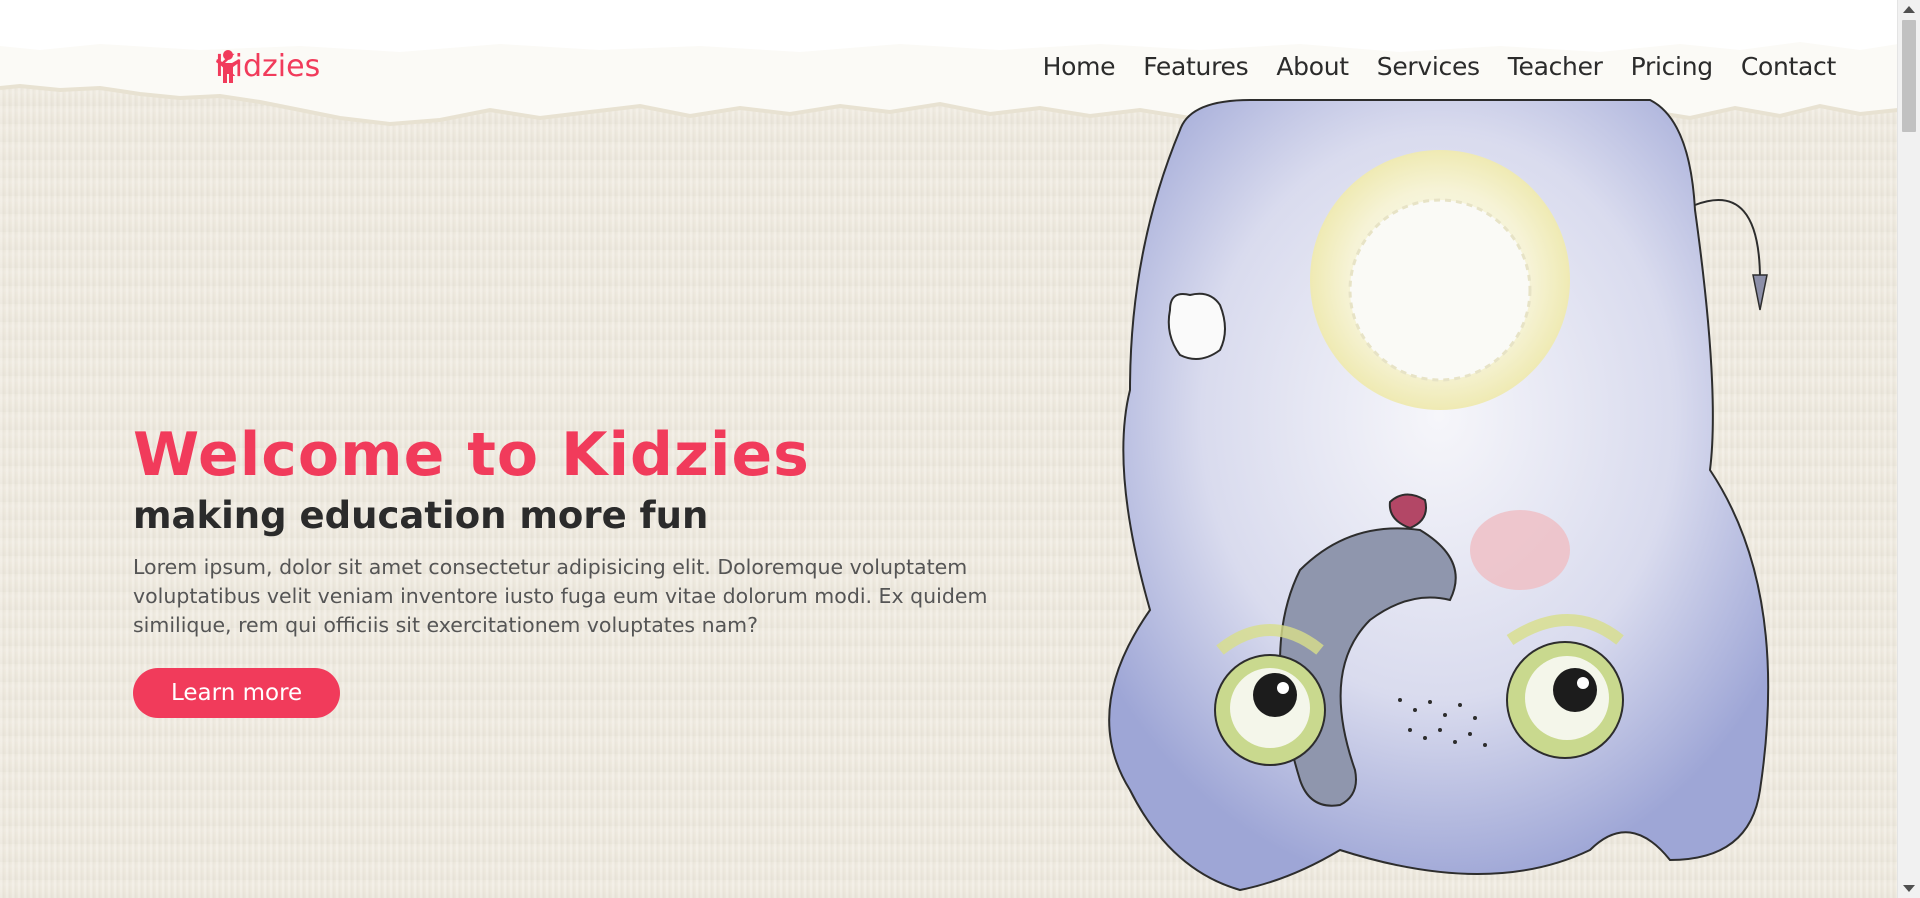 This screenshot has width=1920, height=898. I want to click on nav-link-about: About, so click(1312, 66).